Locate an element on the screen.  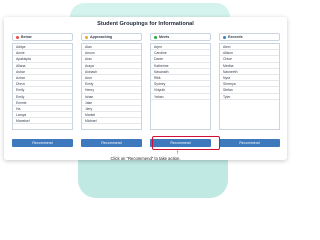
column-label: Exceeds is located at coordinates (235, 37).